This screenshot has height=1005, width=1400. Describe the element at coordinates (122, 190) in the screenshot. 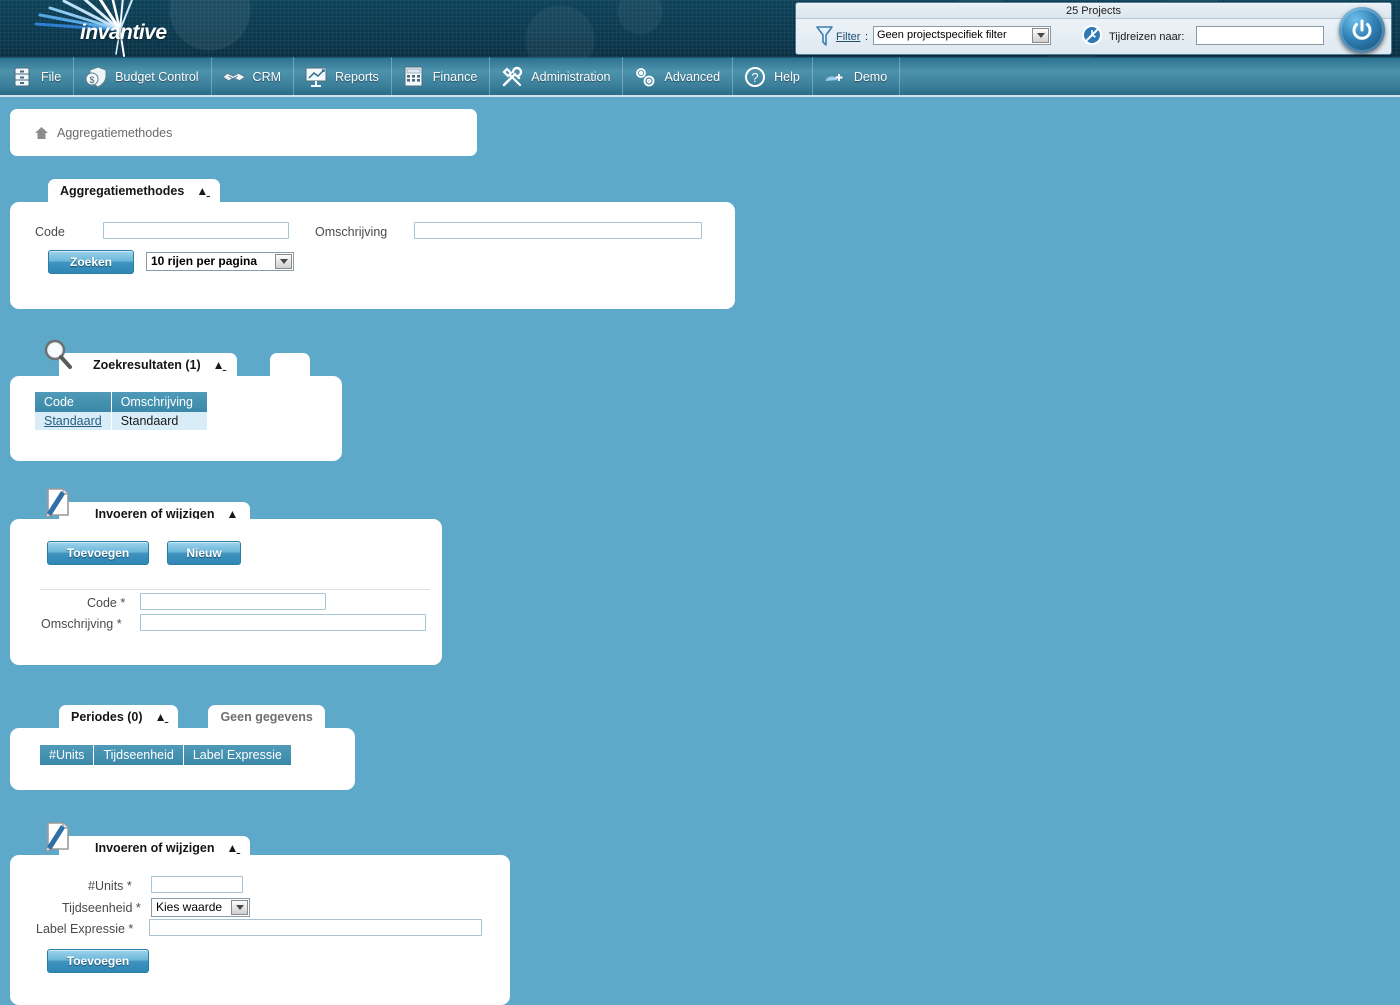

I see `tab-label: Aggregatiemethodes` at that location.